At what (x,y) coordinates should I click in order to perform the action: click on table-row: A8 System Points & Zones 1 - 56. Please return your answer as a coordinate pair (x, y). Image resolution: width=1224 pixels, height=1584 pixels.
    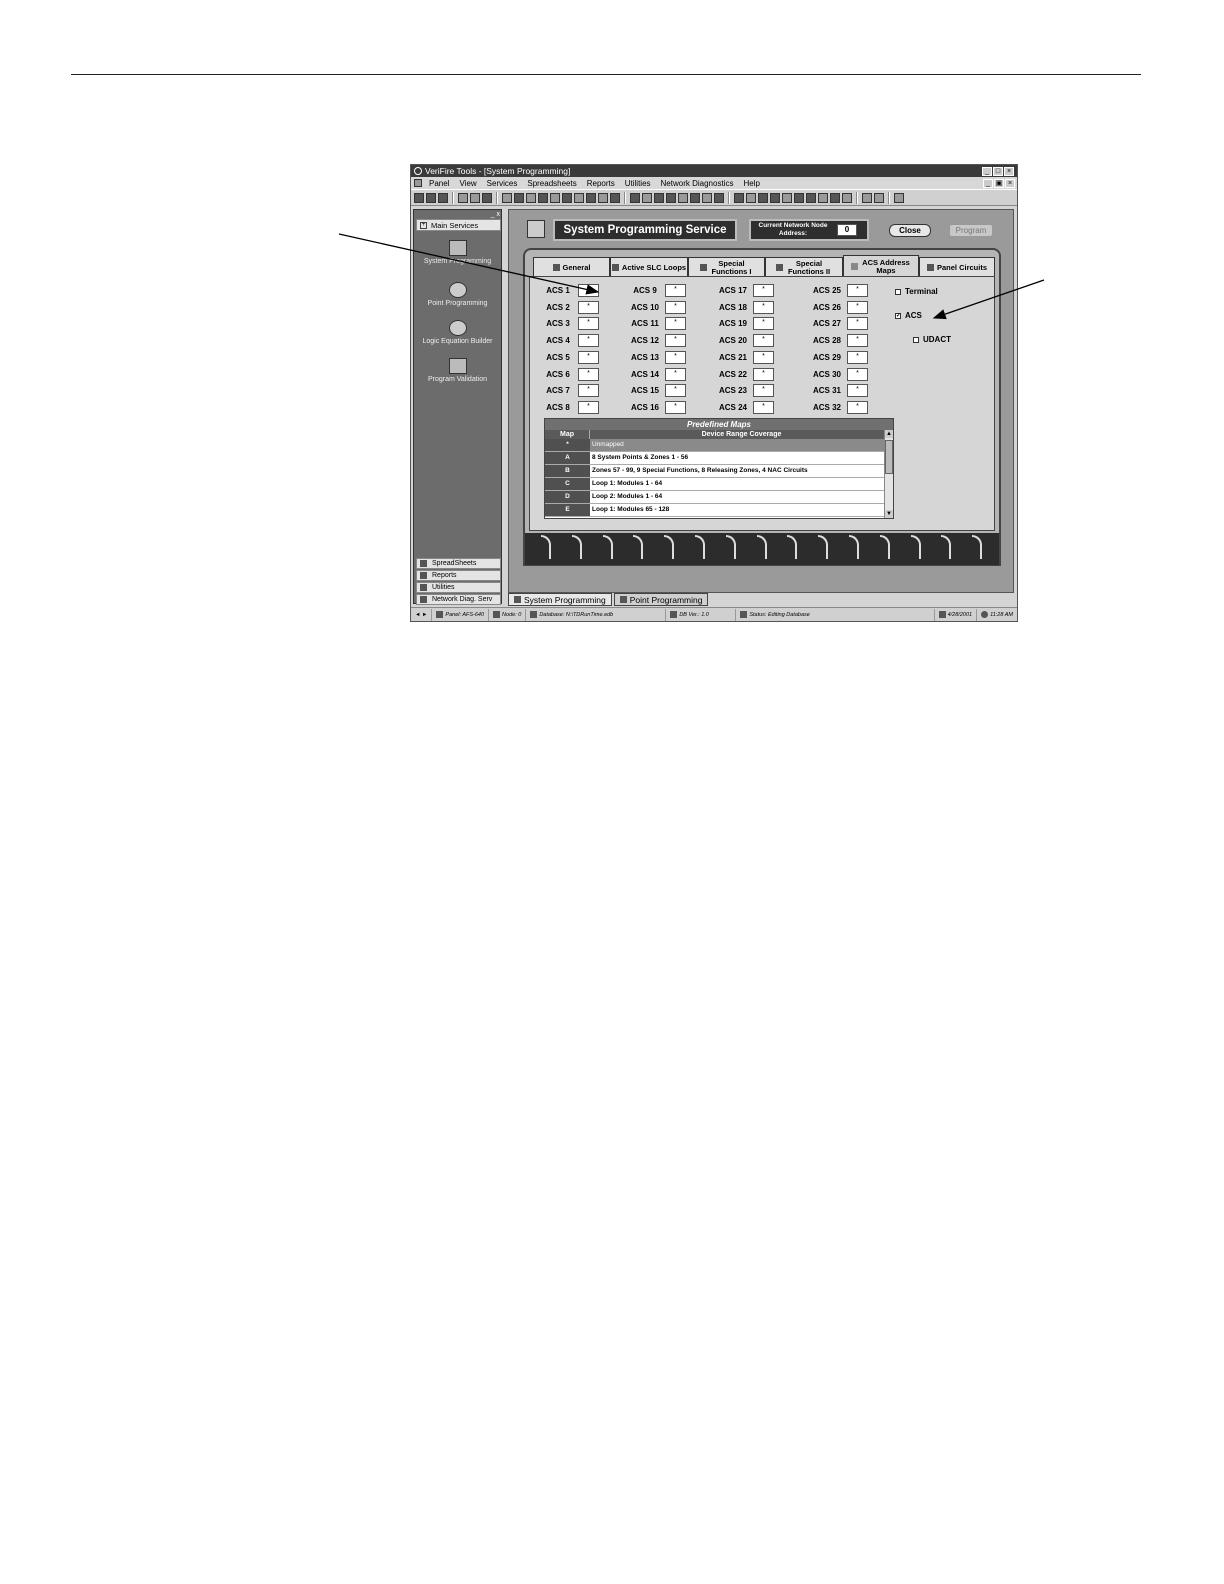
    Looking at the image, I should click on (719, 458).